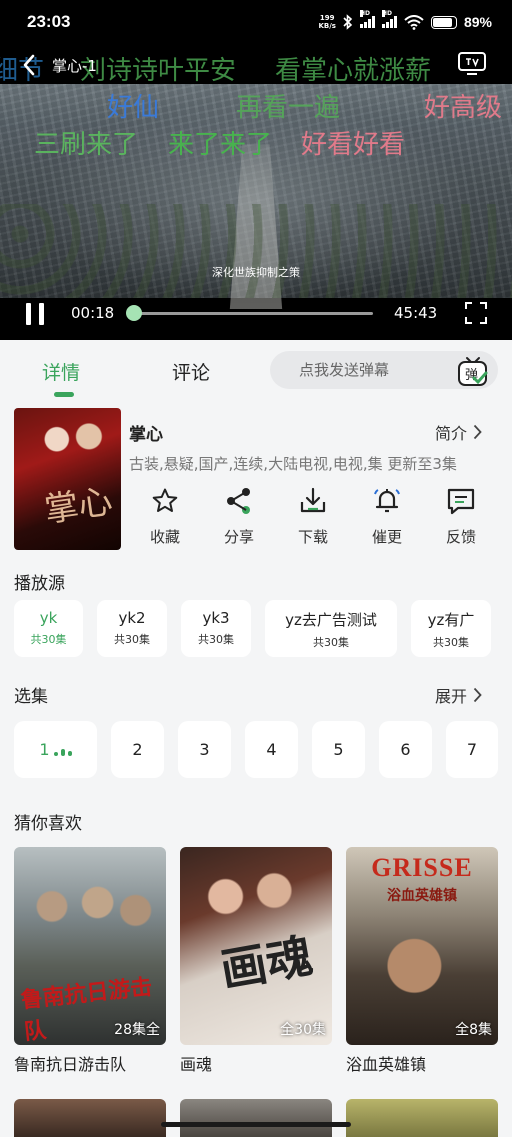 This screenshot has width=512, height=1137. Describe the element at coordinates (387, 516) in the screenshot. I see `remind-button: 催更` at that location.